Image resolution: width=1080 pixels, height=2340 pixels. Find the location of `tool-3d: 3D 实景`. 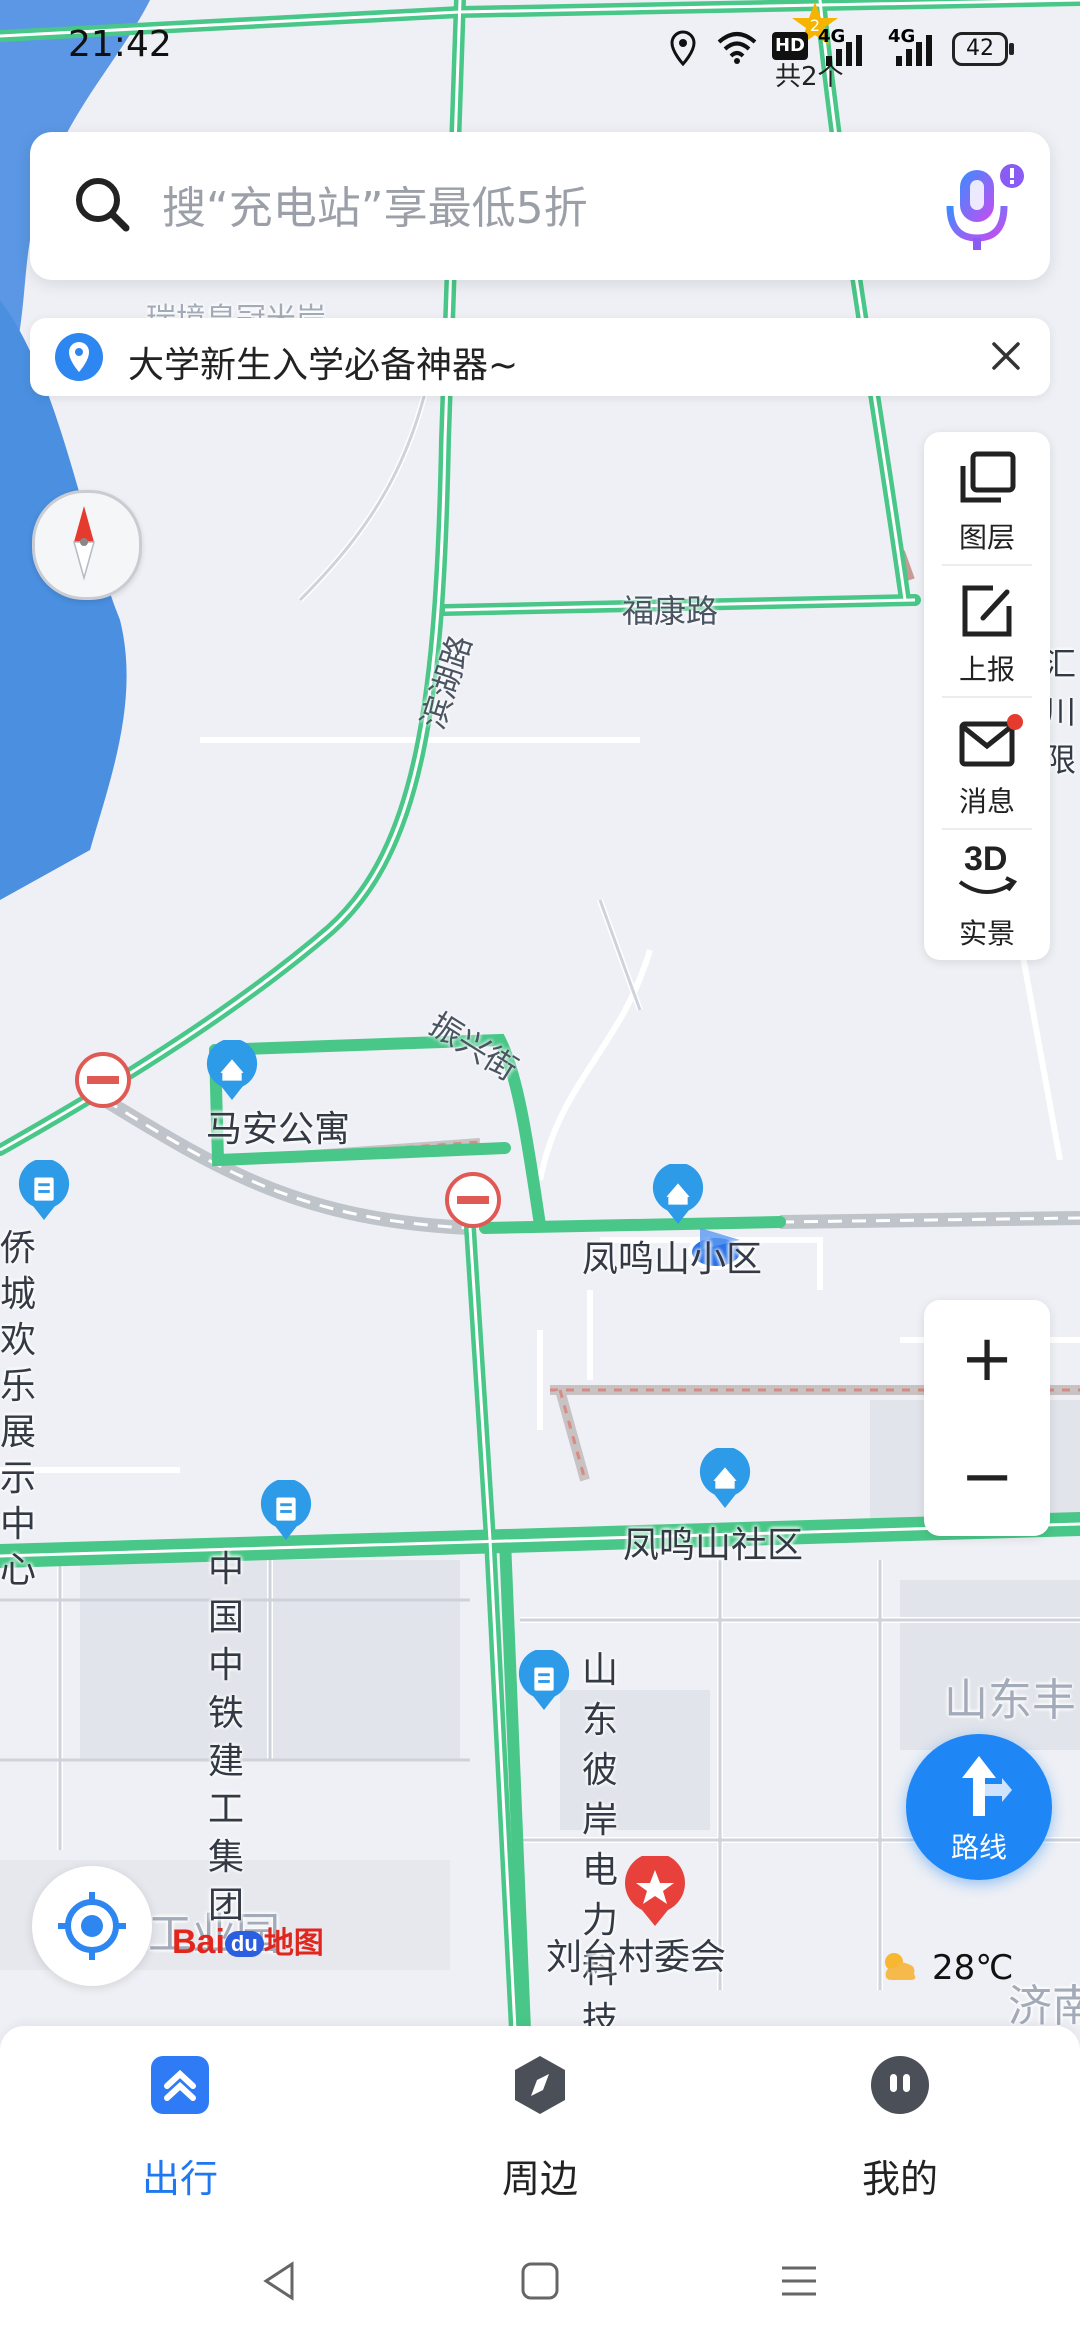

tool-3d: 3D 实景 is located at coordinates (987, 894).